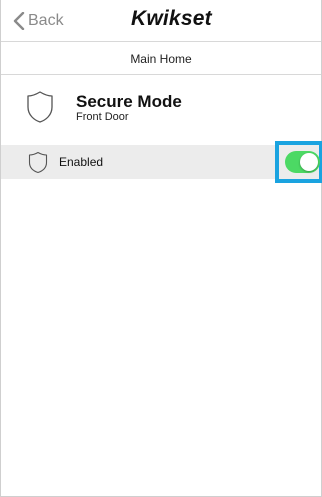 Image resolution: width=322 pixels, height=497 pixels. Describe the element at coordinates (46, 20) in the screenshot. I see `back-label: Back` at that location.